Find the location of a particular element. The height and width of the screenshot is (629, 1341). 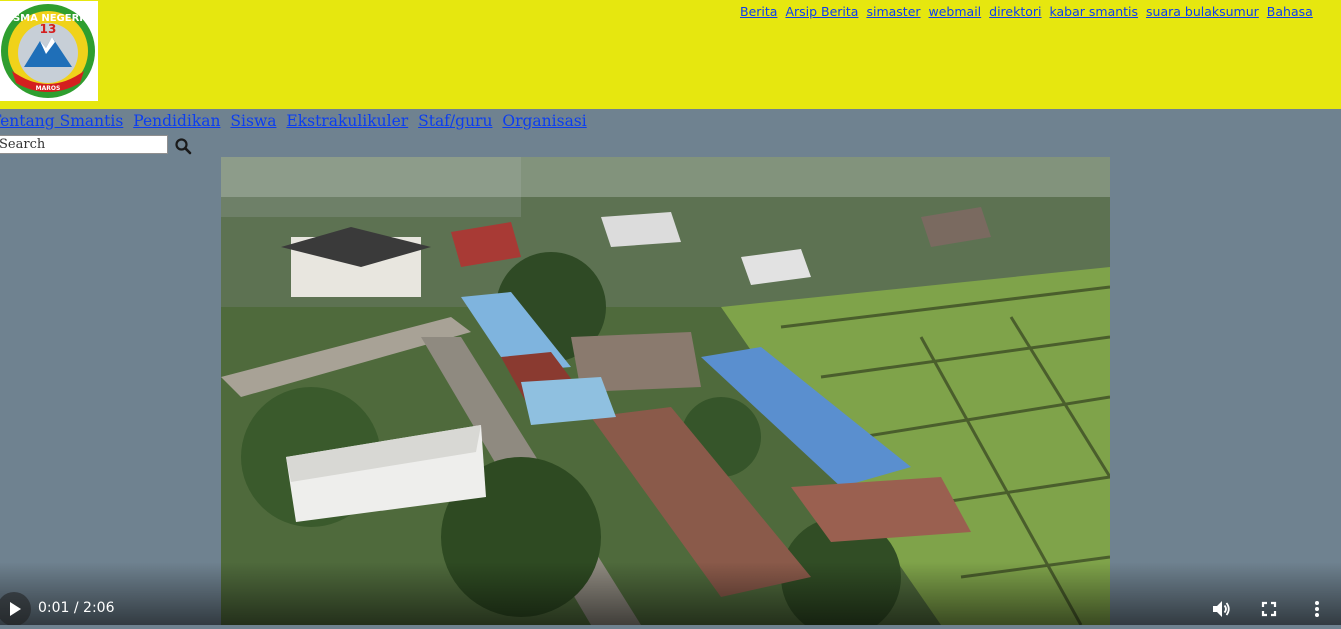

nav-item-organisasi: Organisasi is located at coordinates (544, 121).